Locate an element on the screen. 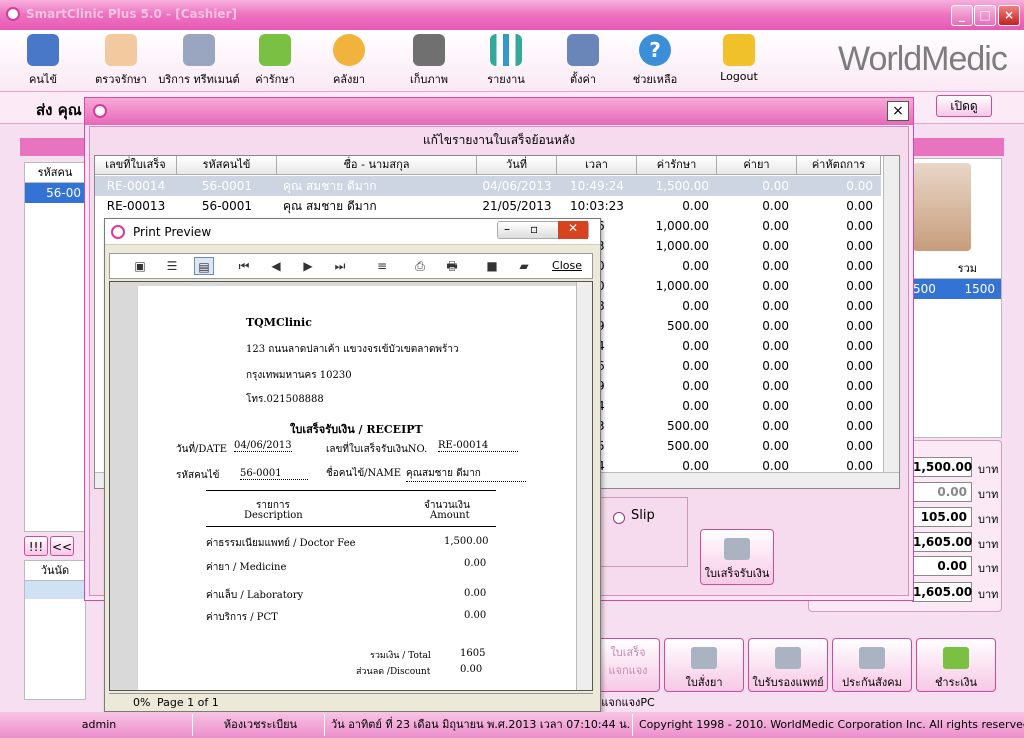 The image size is (1024, 738). social-security-button: ประกันสังคม is located at coordinates (872, 665).